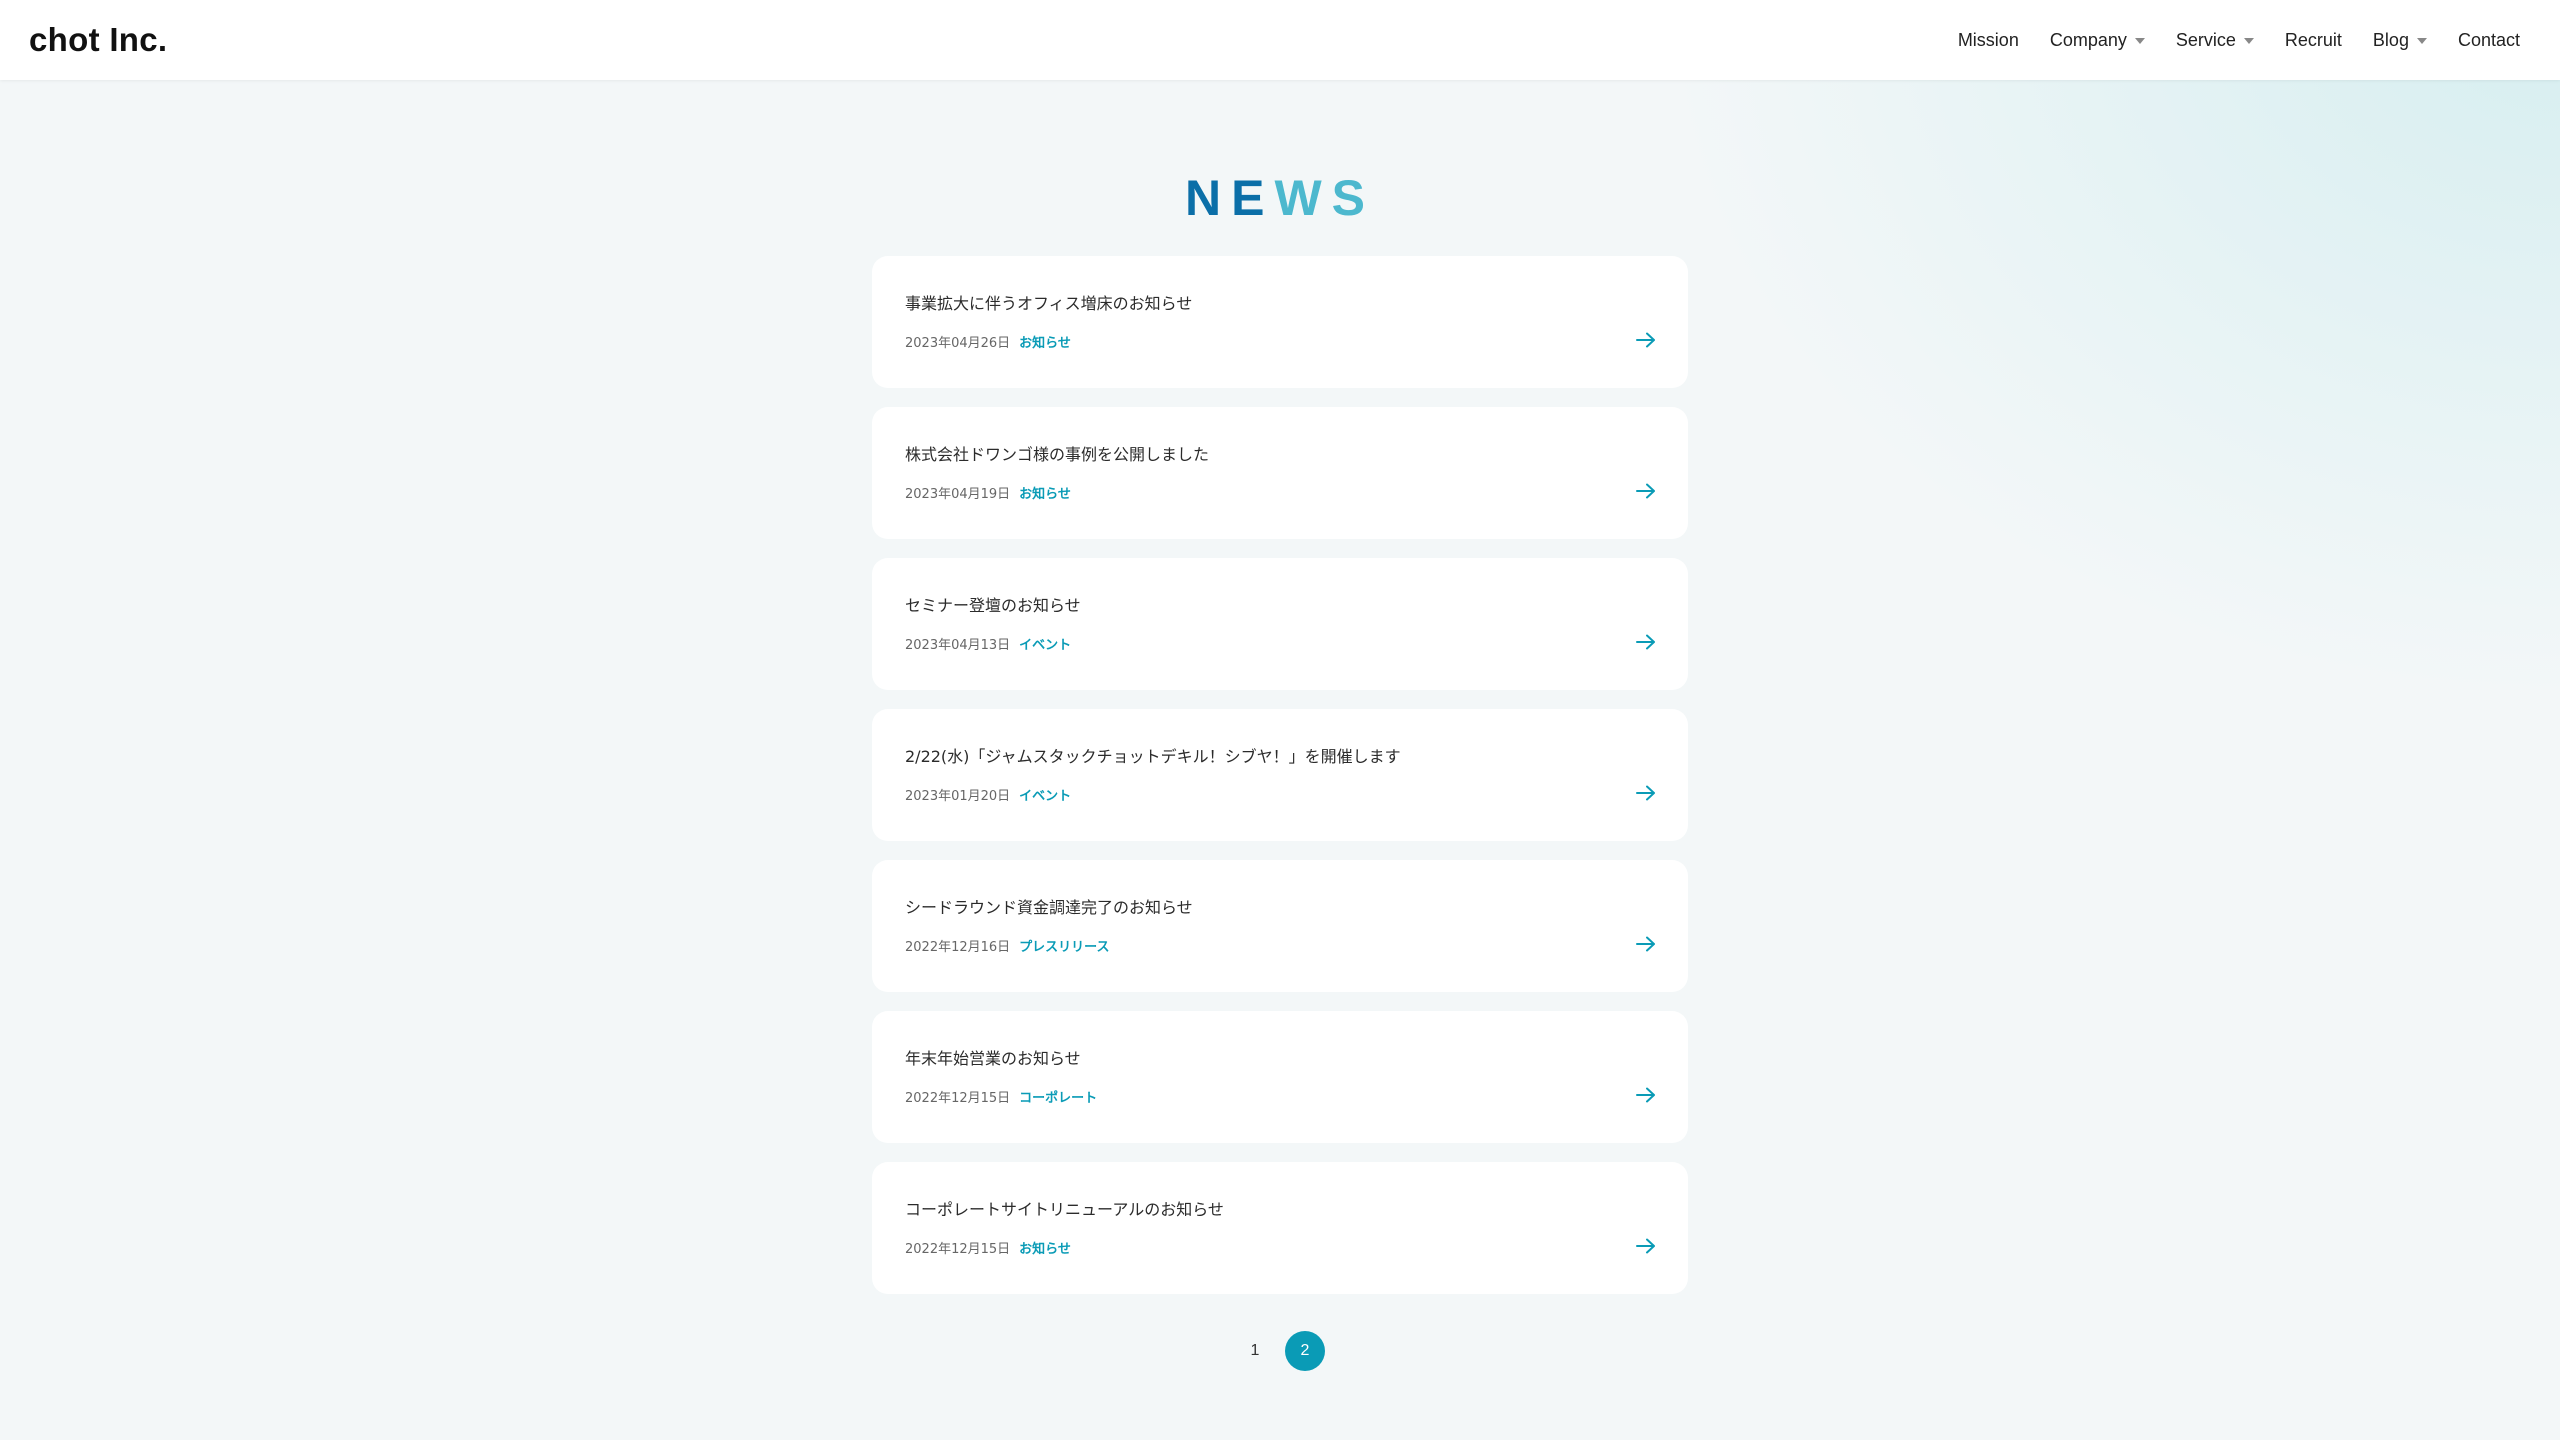 This screenshot has height=1440, width=2560. What do you see at coordinates (1280, 1077) in the screenshot?
I see `news-card: 年末年始営業のお知らせ 2022年12月15日 コーポレート` at bounding box center [1280, 1077].